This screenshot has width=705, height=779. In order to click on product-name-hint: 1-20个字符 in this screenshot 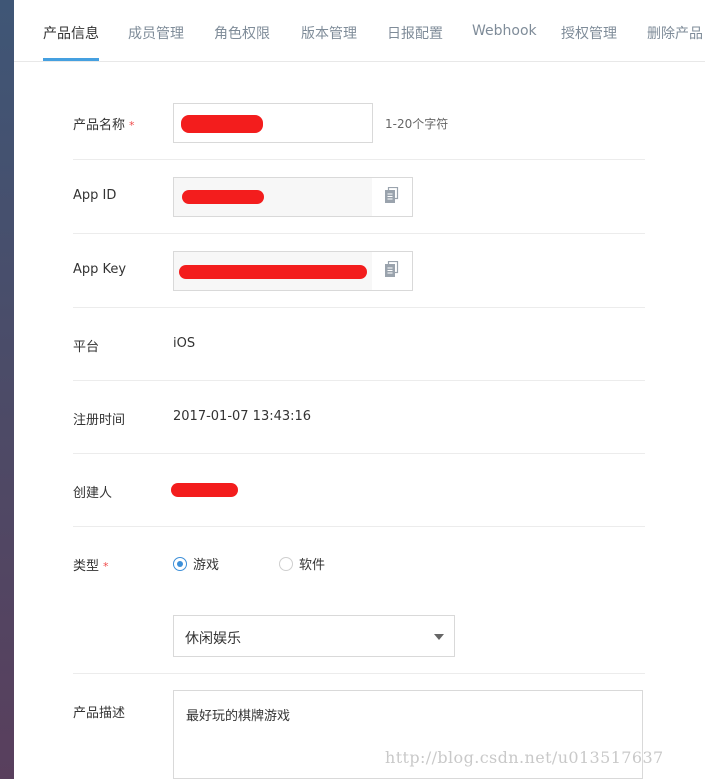, I will do `click(417, 124)`.